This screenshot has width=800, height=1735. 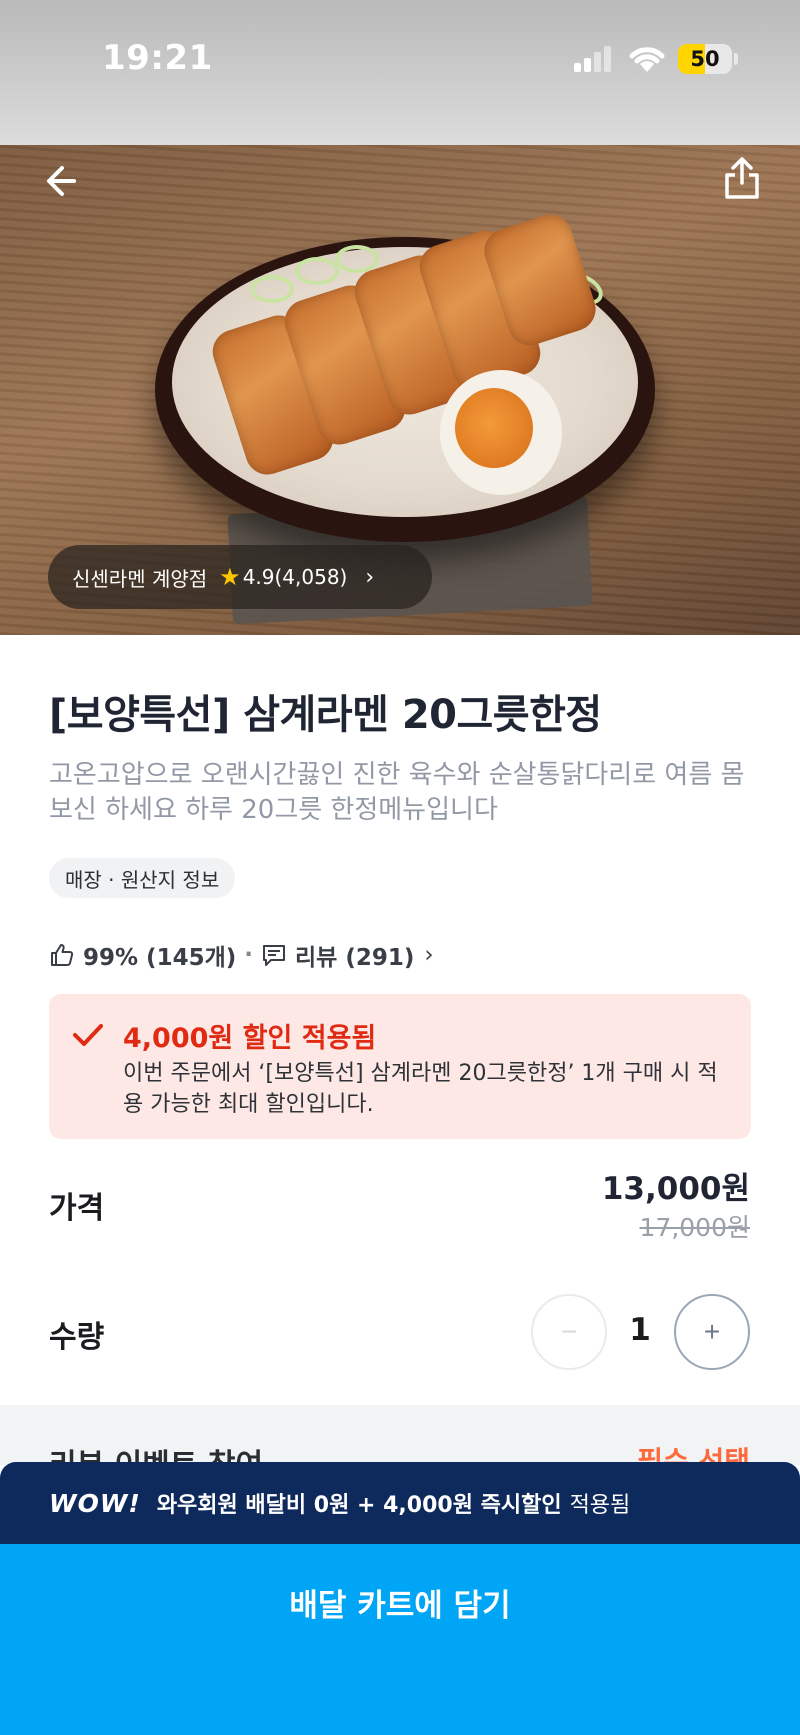 What do you see at coordinates (250, 1038) in the screenshot?
I see `discount-headline: 4,000원 할인 적용됨` at bounding box center [250, 1038].